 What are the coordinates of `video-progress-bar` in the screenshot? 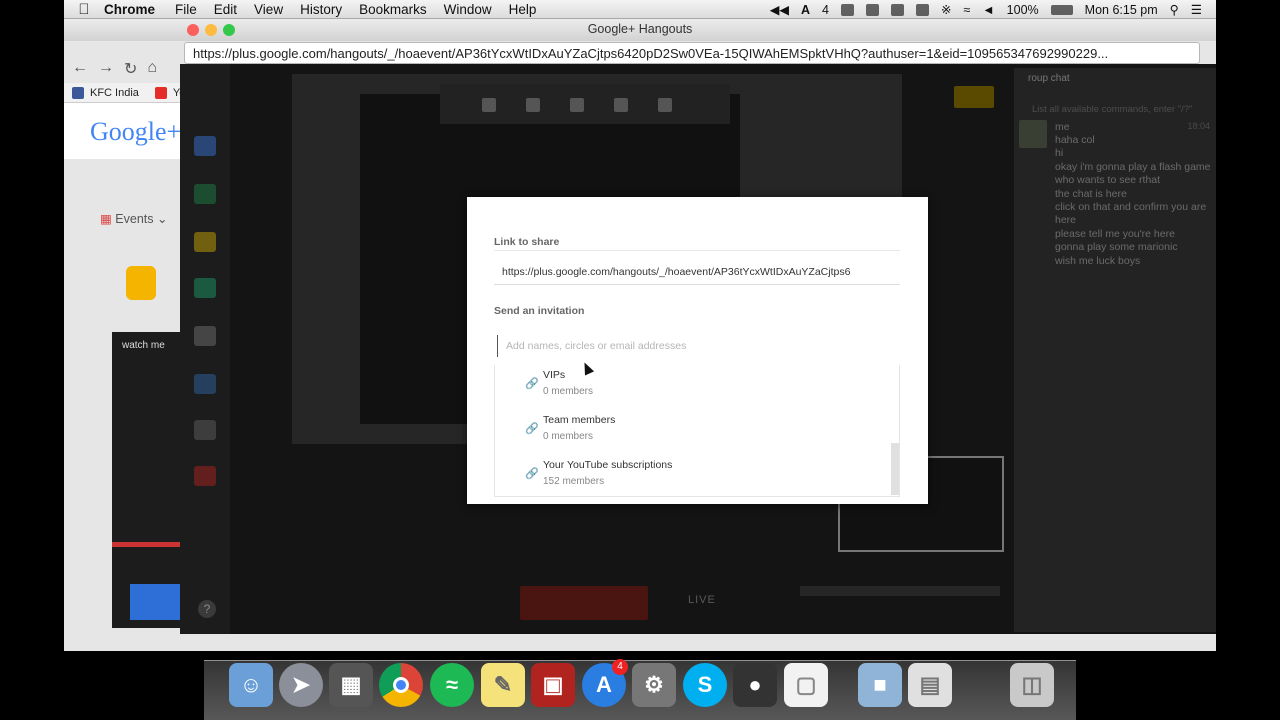 It's located at (146, 544).